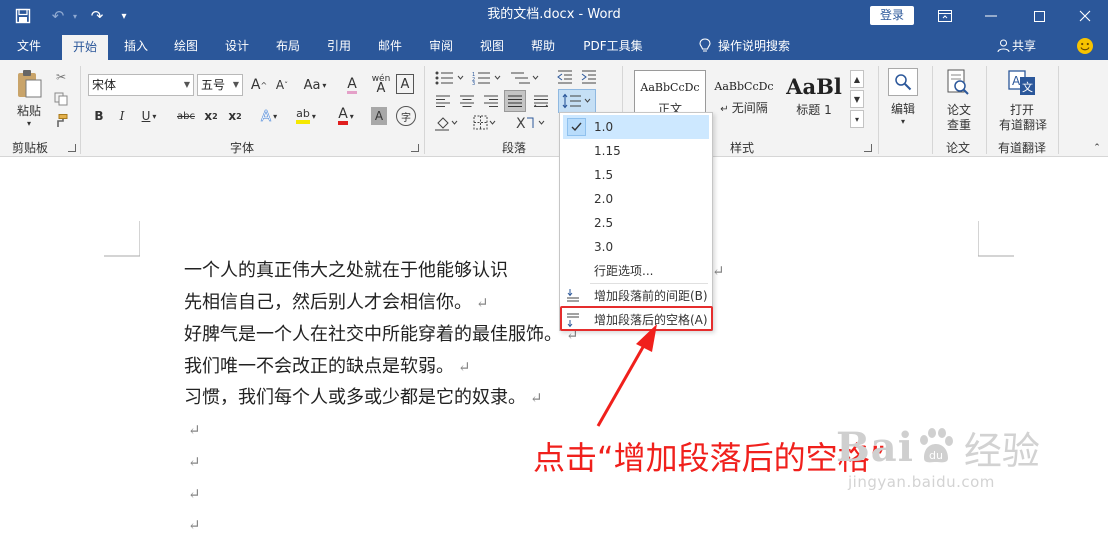  Describe the element at coordinates (61, 99) in the screenshot. I see `copy-icon` at that location.